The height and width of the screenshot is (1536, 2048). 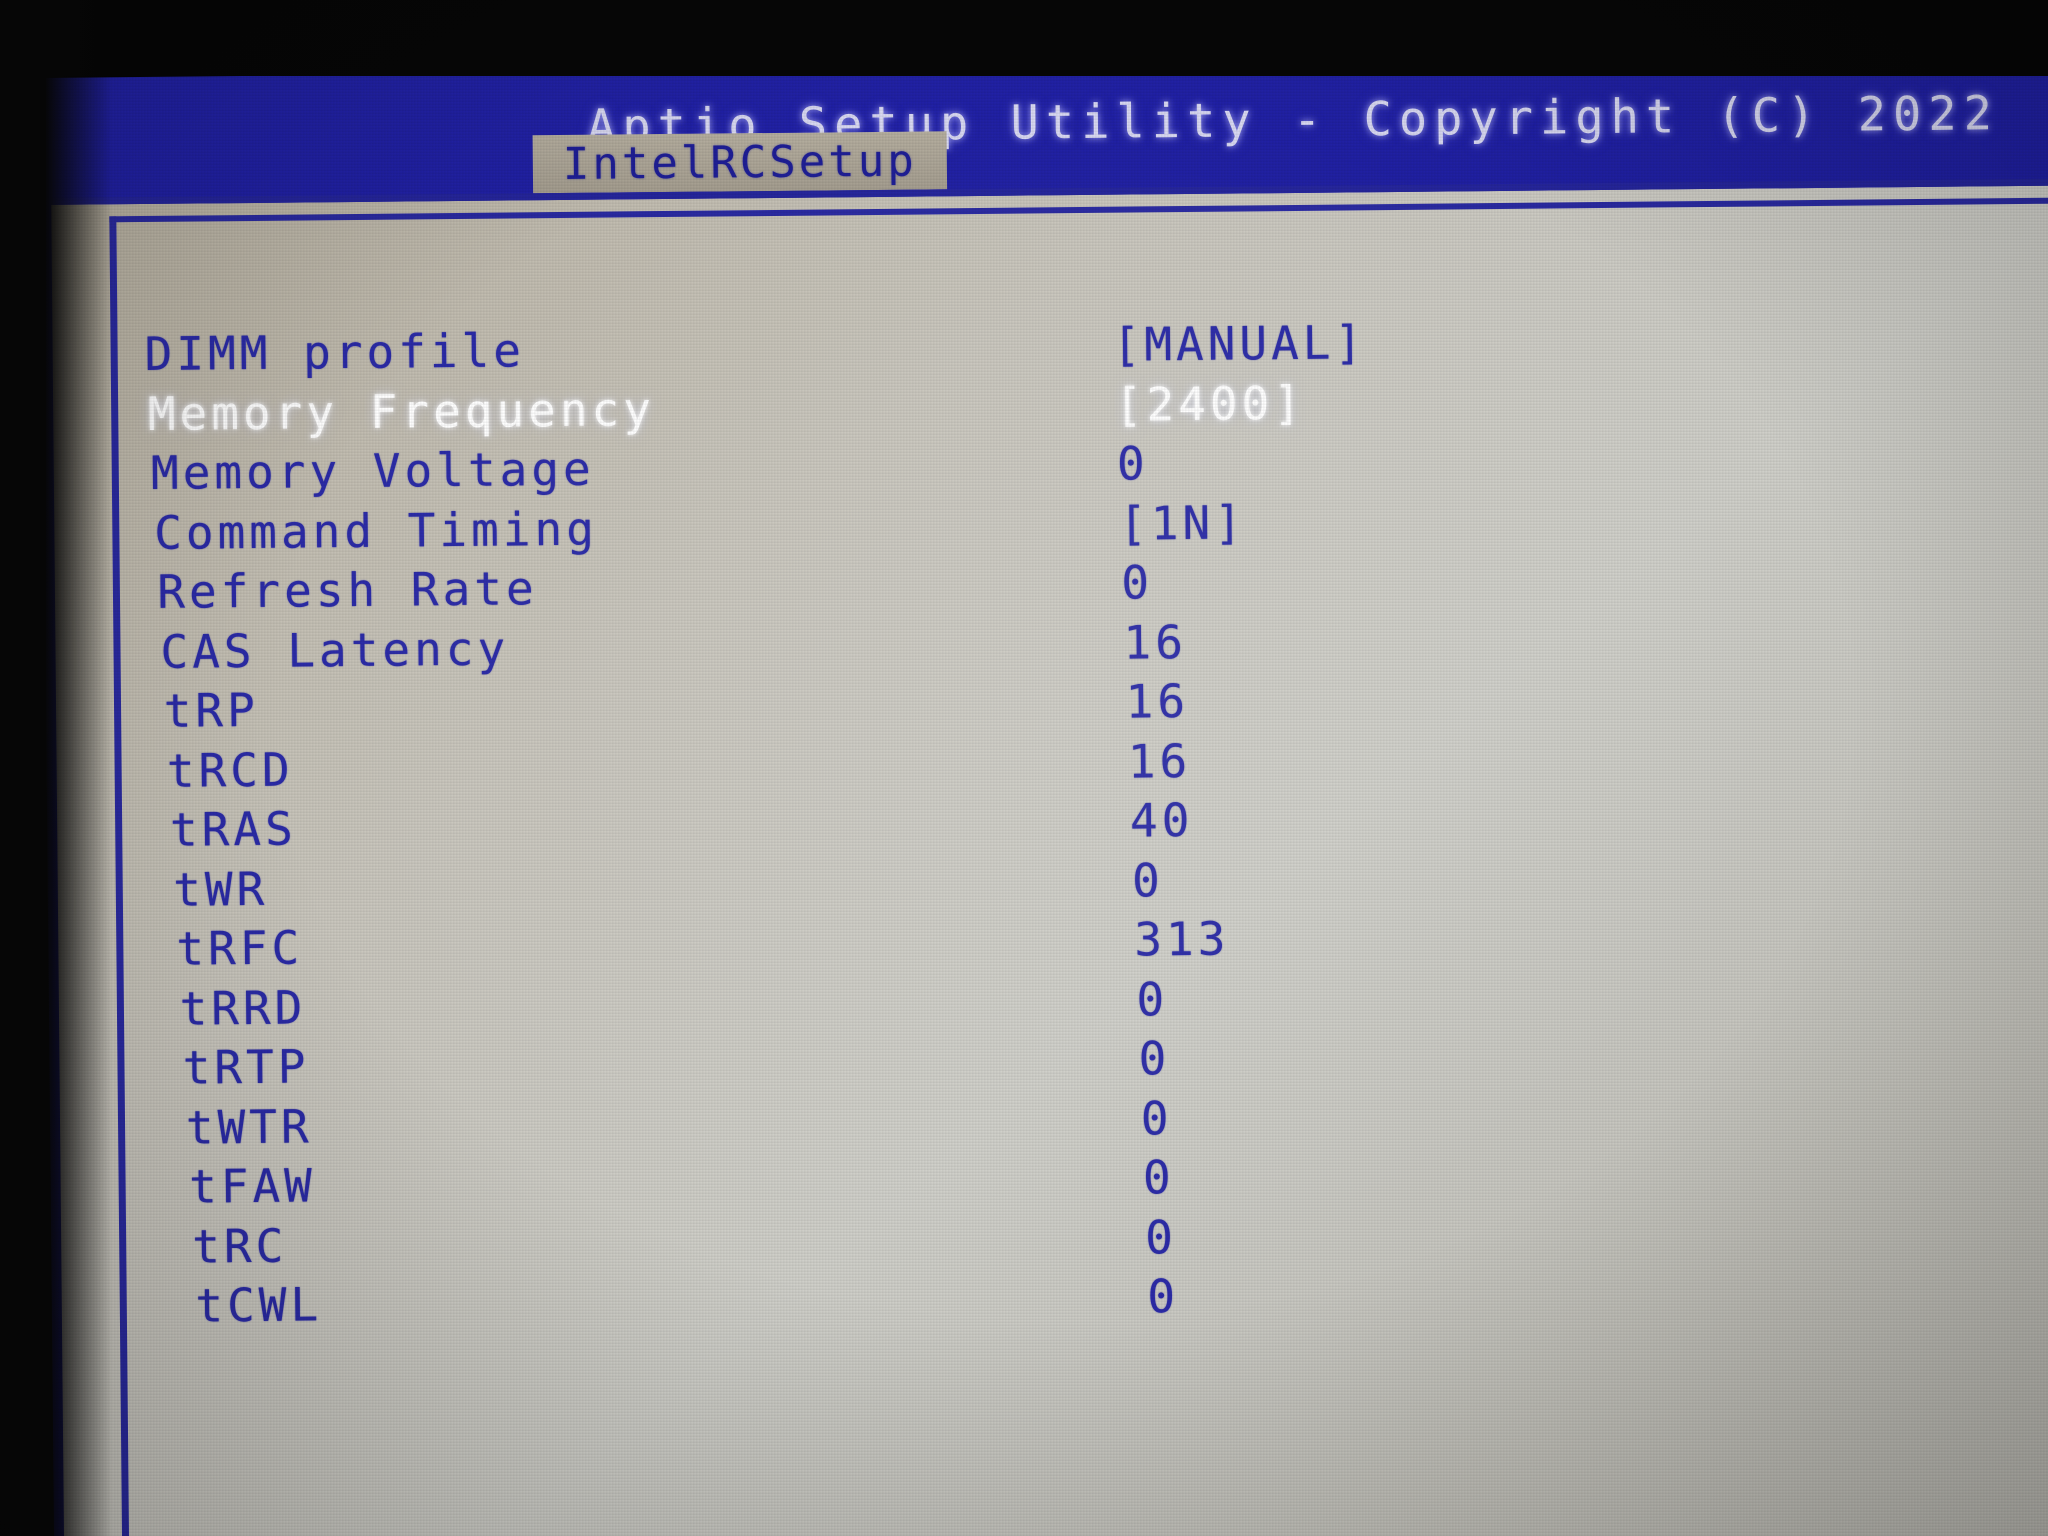 What do you see at coordinates (1182, 939) in the screenshot?
I see `setting-value: 313` at bounding box center [1182, 939].